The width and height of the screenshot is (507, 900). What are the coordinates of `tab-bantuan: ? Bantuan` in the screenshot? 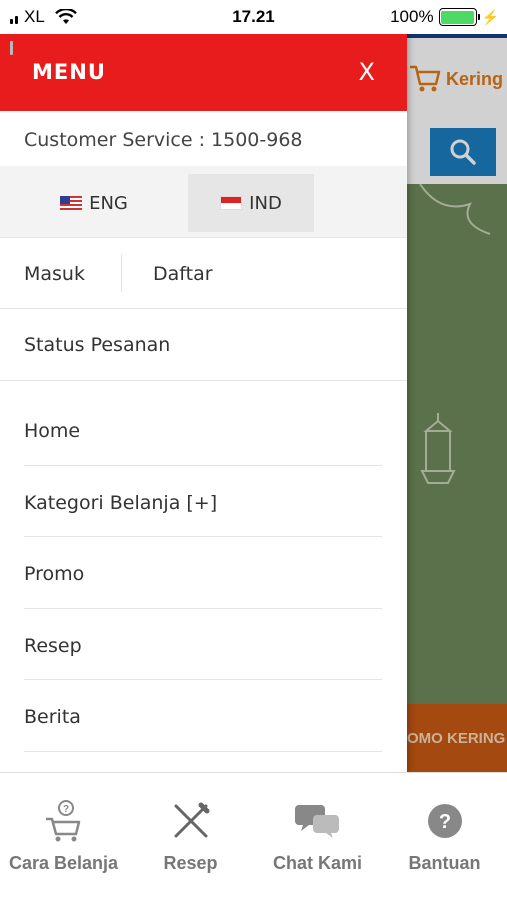 It's located at (444, 836).